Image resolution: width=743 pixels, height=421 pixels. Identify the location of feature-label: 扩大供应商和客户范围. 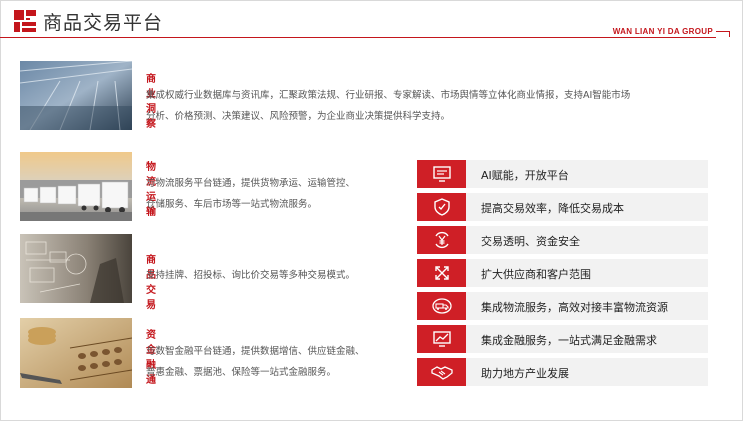
(536, 274).